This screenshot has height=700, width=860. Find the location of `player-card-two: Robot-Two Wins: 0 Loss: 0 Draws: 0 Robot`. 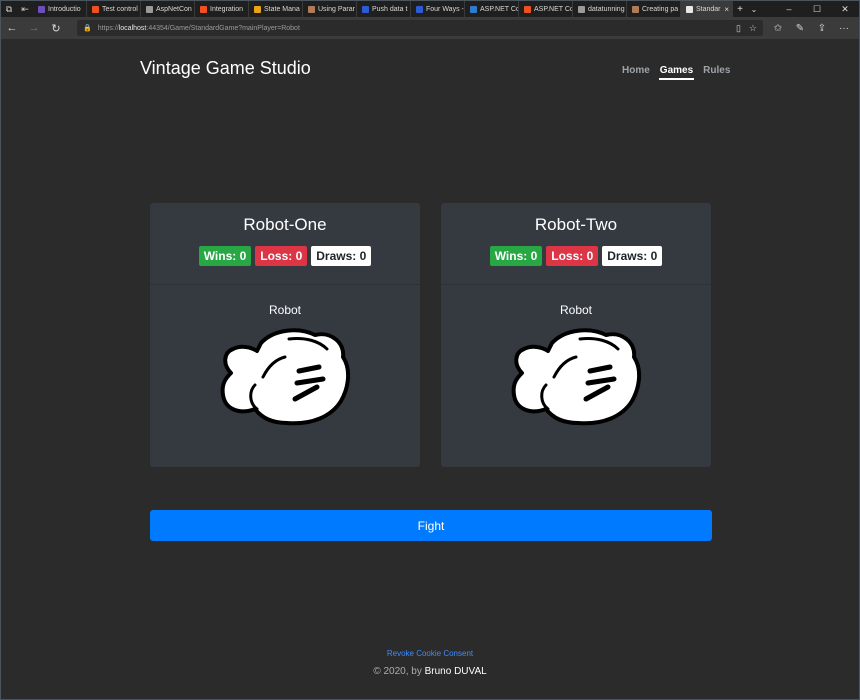

player-card-two: Robot-Two Wins: 0 Loss: 0 Draws: 0 Robot is located at coordinates (576, 335).